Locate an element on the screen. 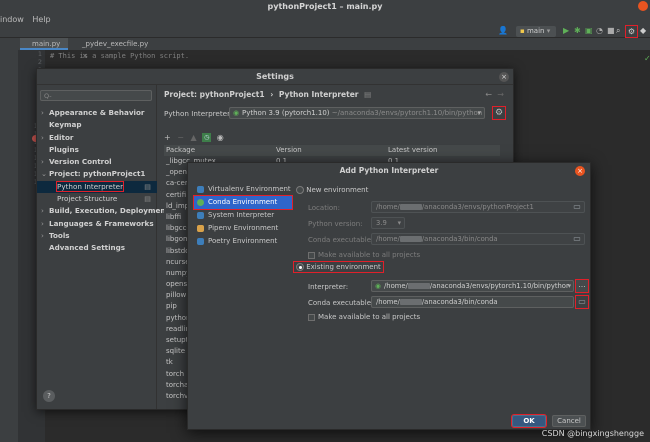 The width and height of the screenshot is (650, 442). tab-main-py: main.py × is located at coordinates (44, 49).